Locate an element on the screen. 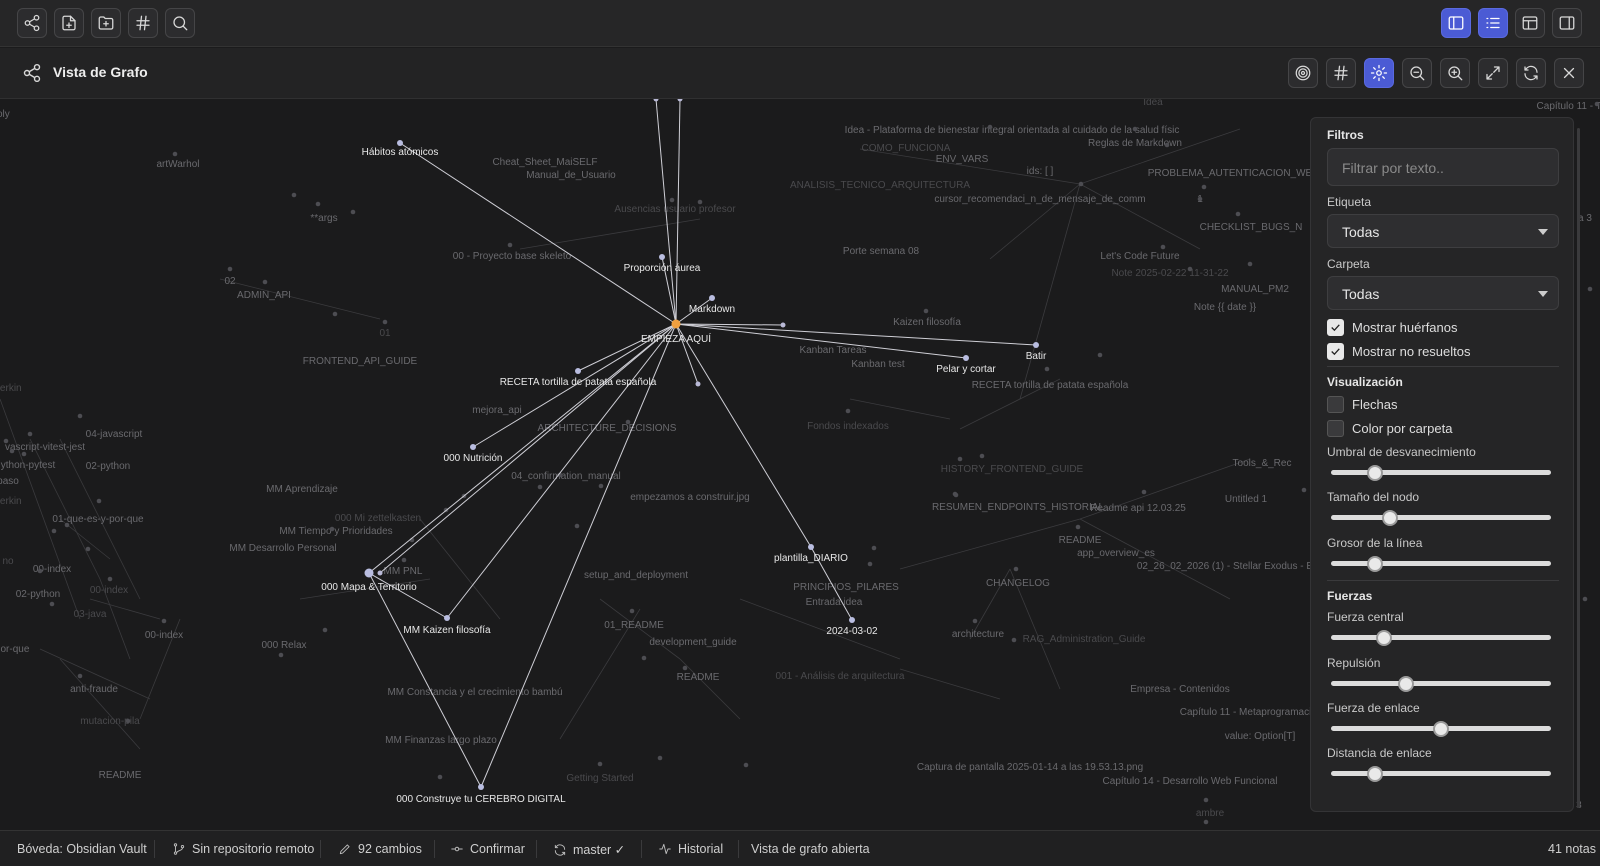 This screenshot has height=866, width=1600. graph-node-label-dim: value: Option[T] is located at coordinates (1260, 736).